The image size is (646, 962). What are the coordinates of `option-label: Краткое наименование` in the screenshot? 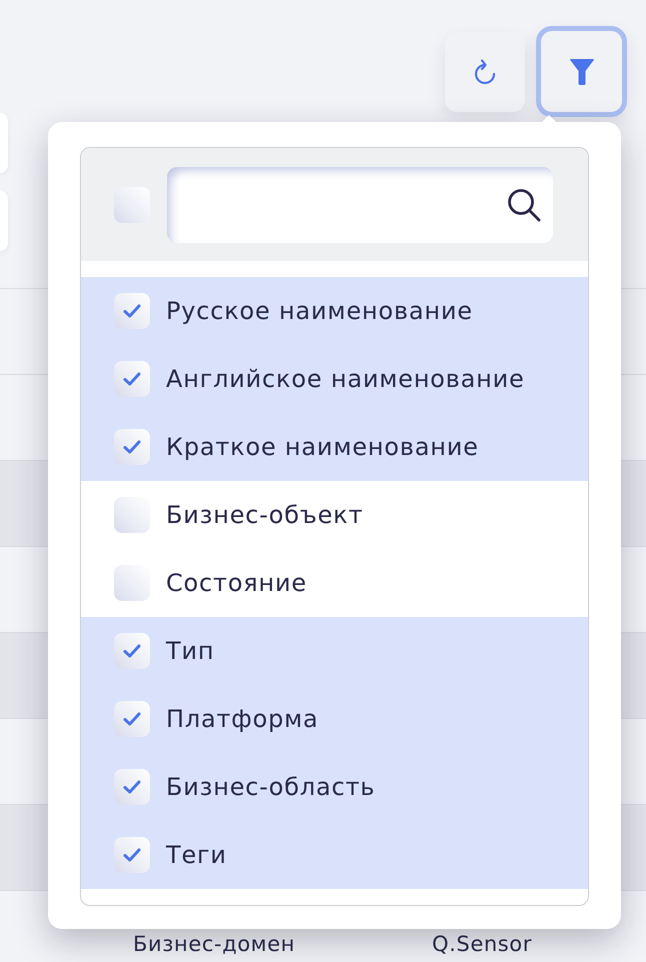 It's located at (322, 447).